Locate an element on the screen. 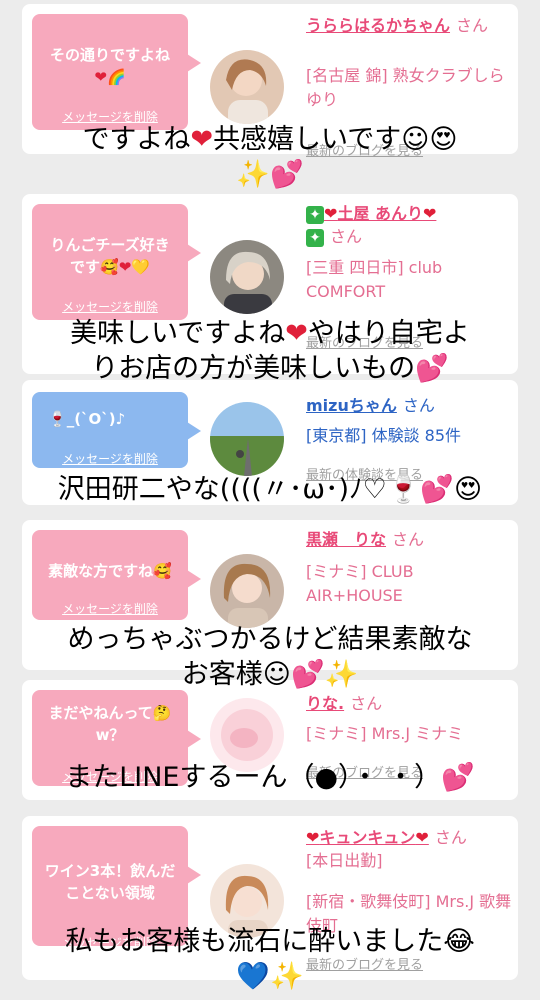 Image resolution: width=540 pixels, height=1000 pixels. message-text: 素敵な方ですね🥰 is located at coordinates (110, 571).